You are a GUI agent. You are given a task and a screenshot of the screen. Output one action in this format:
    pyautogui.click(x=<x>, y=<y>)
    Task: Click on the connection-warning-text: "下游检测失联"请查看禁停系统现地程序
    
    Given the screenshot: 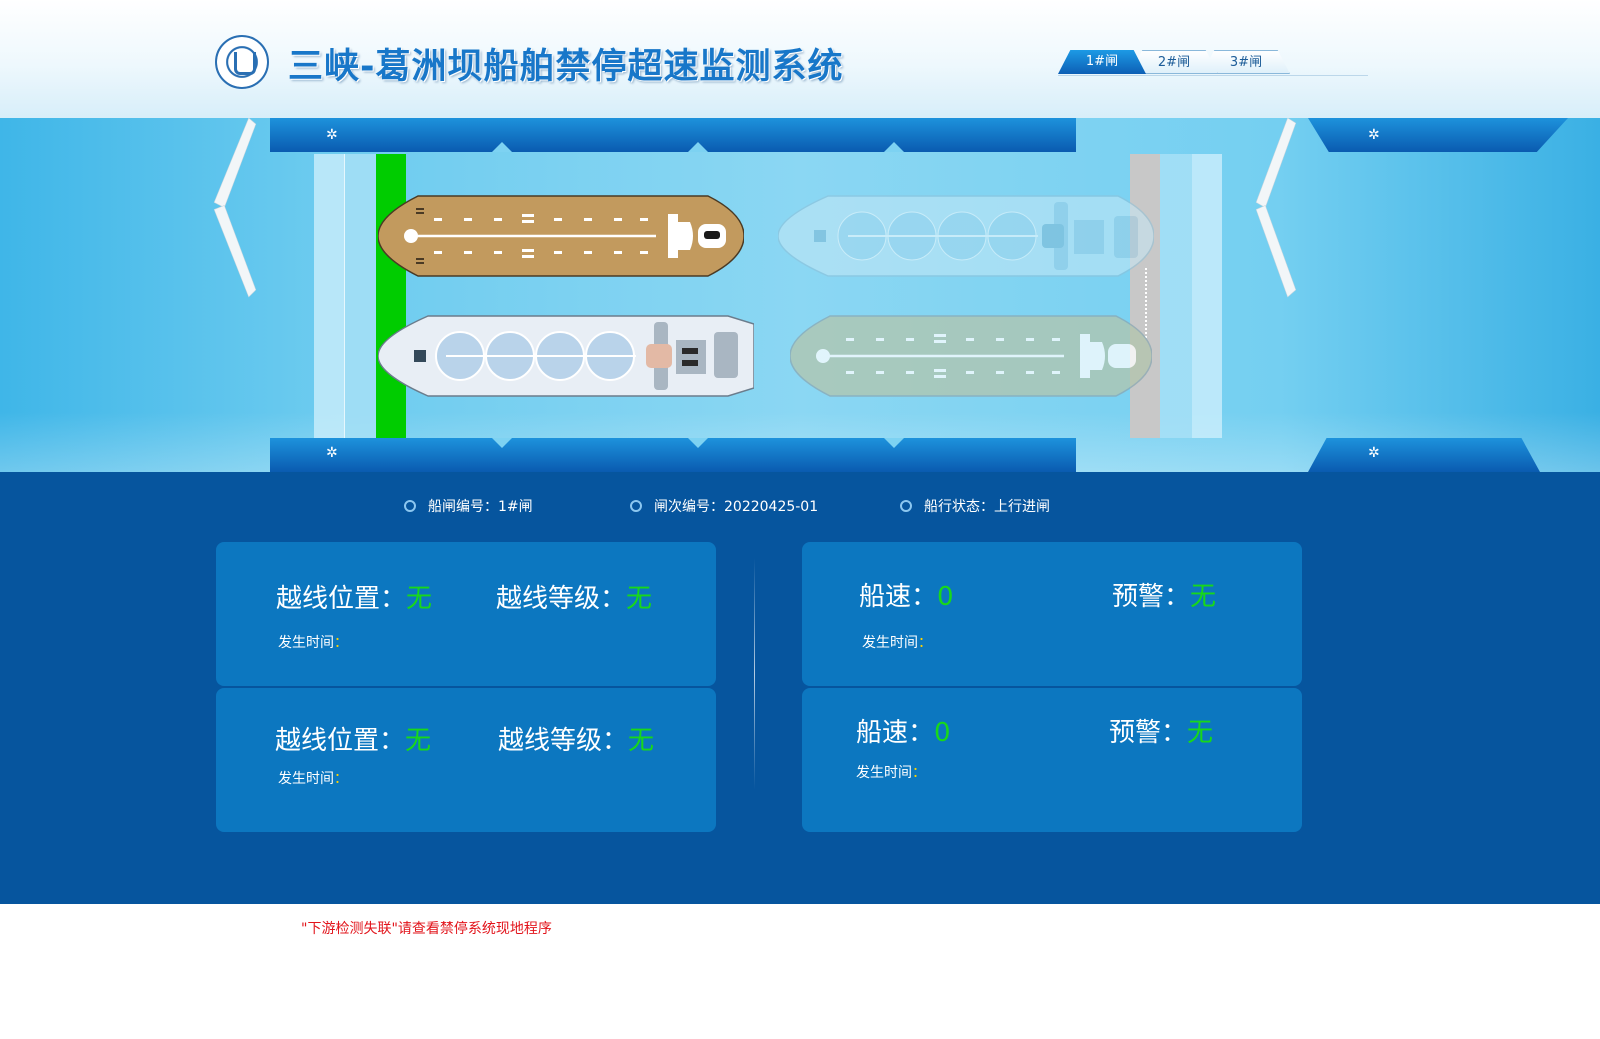 What is the action you would take?
    pyautogui.click(x=426, y=929)
    